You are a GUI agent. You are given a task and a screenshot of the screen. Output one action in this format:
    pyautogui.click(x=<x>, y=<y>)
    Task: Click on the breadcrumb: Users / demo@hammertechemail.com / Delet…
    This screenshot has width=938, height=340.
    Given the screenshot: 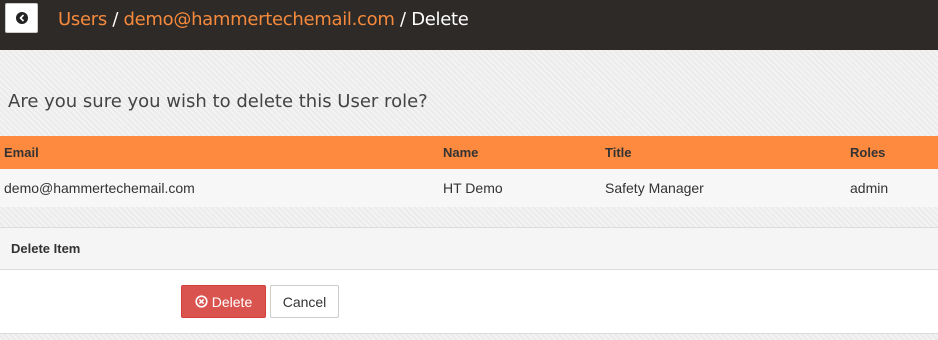 What is the action you would take?
    pyautogui.click(x=263, y=19)
    